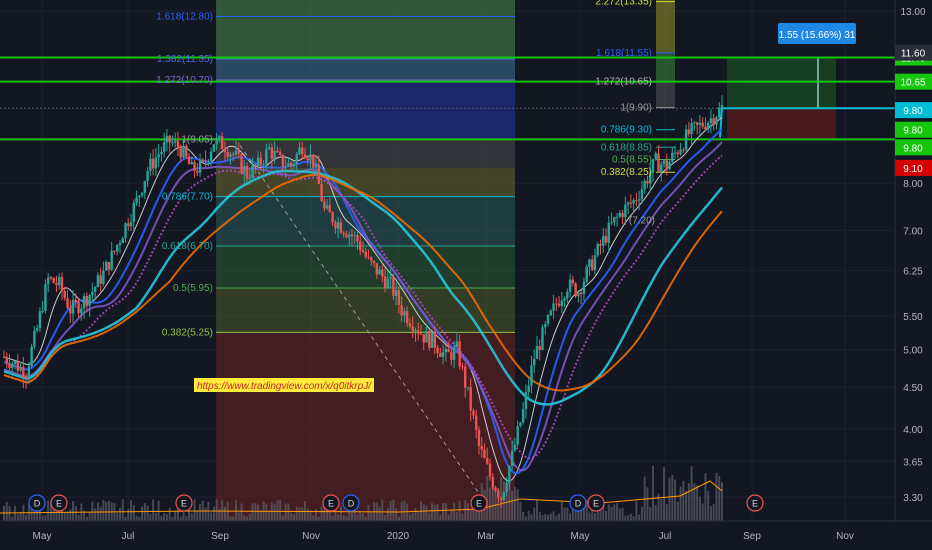 The image size is (932, 550). I want to click on fib-zone, so click(365, 30).